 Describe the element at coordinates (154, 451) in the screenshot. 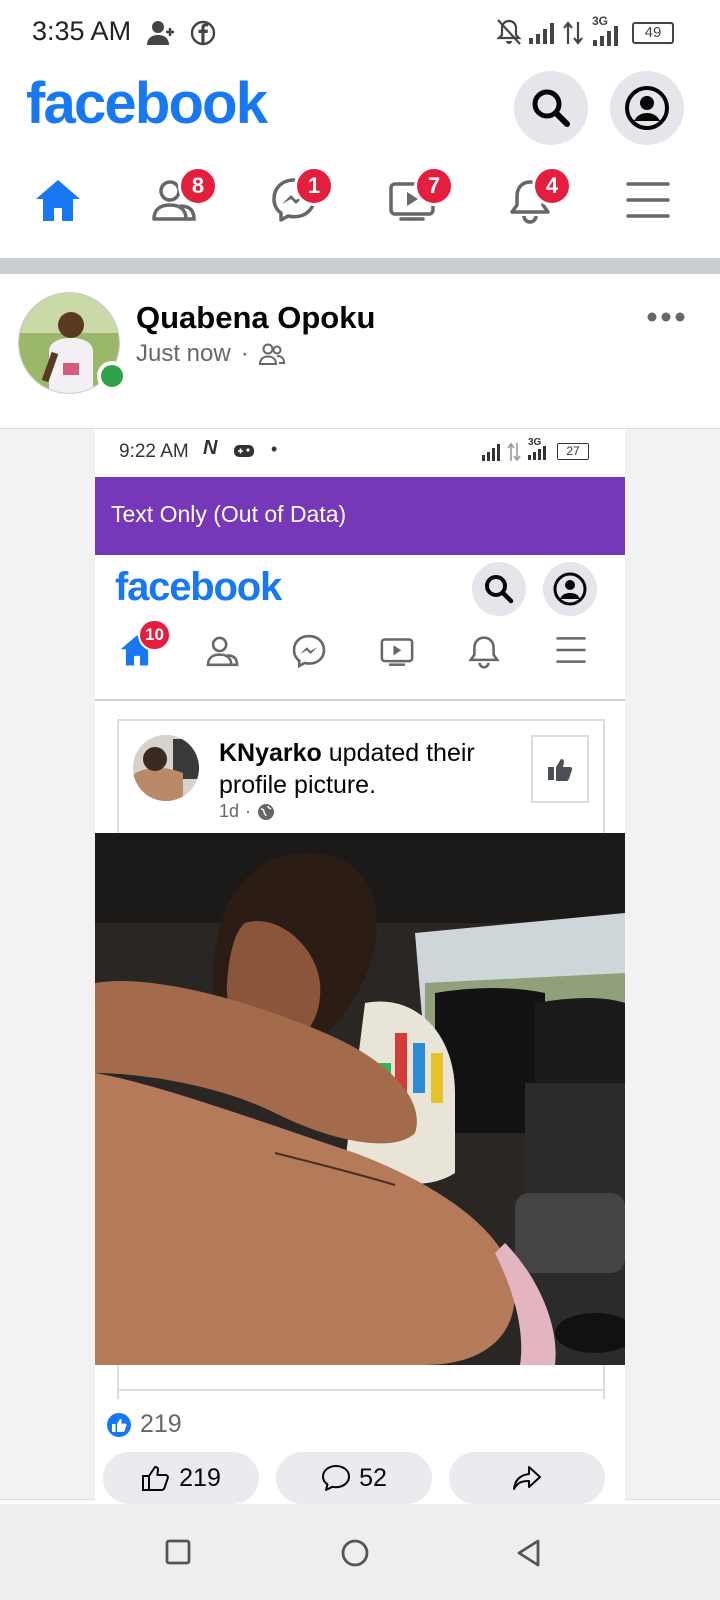

I see `shared-status-time: 9:22 AM` at that location.